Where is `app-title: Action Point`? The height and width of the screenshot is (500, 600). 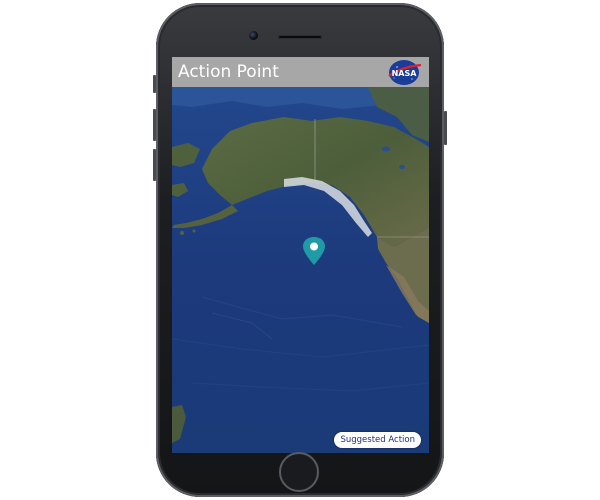 app-title: Action Point is located at coordinates (228, 72).